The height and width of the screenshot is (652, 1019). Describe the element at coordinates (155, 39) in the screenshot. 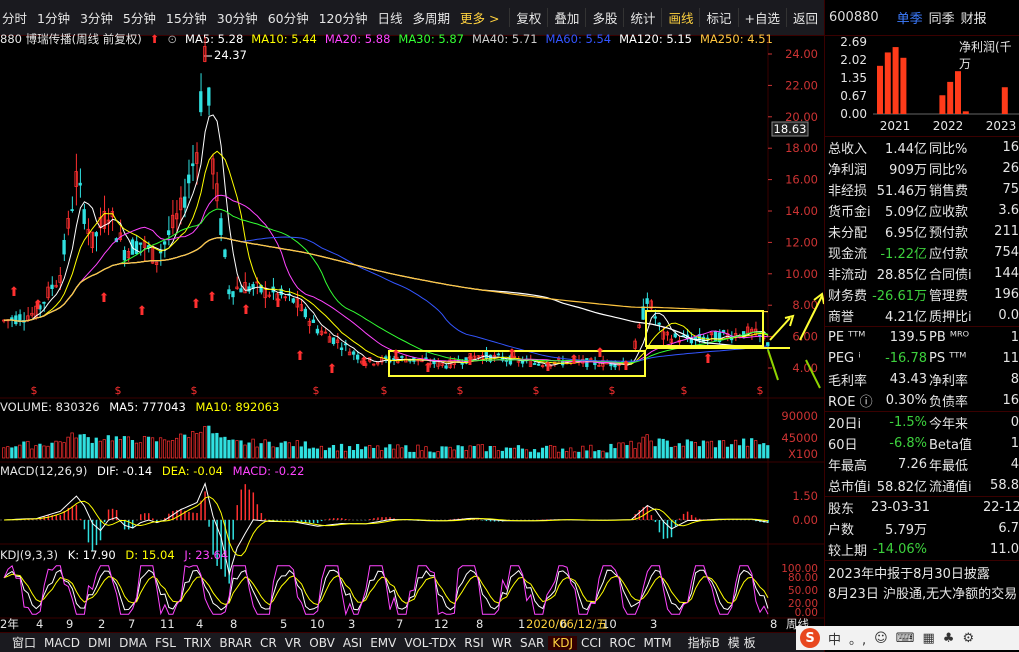

I see `arrow-up-icon: ⬆` at that location.